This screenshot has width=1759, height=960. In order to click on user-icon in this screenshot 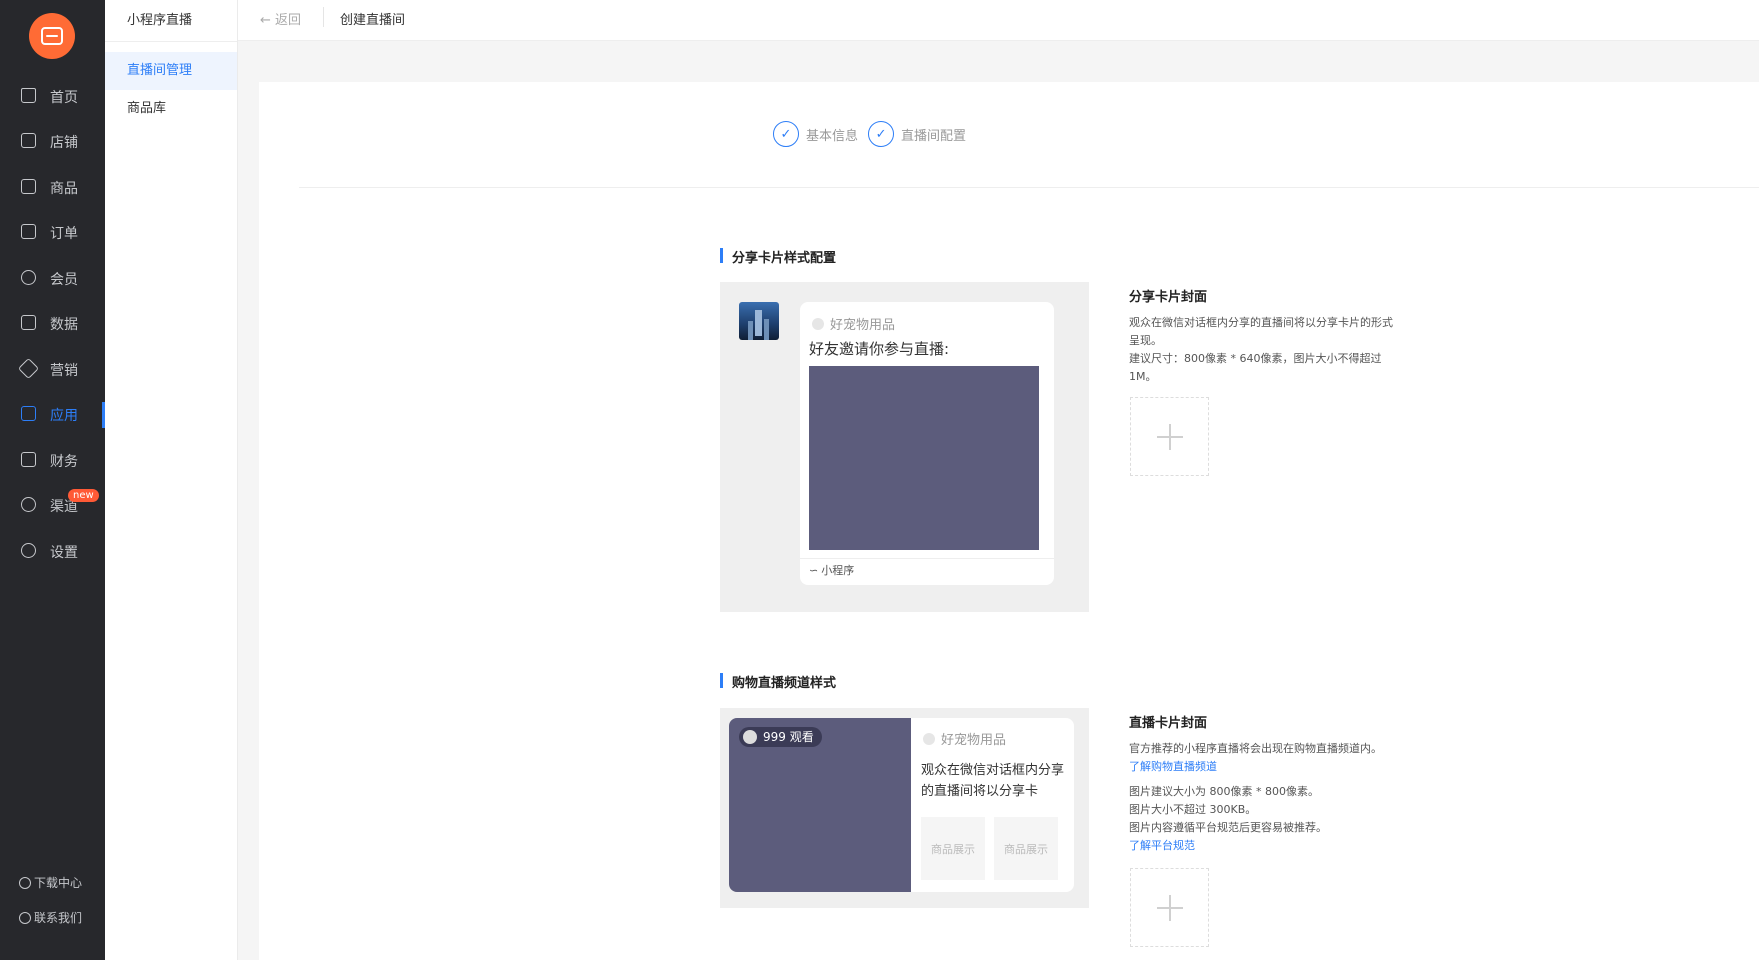, I will do `click(28, 277)`.